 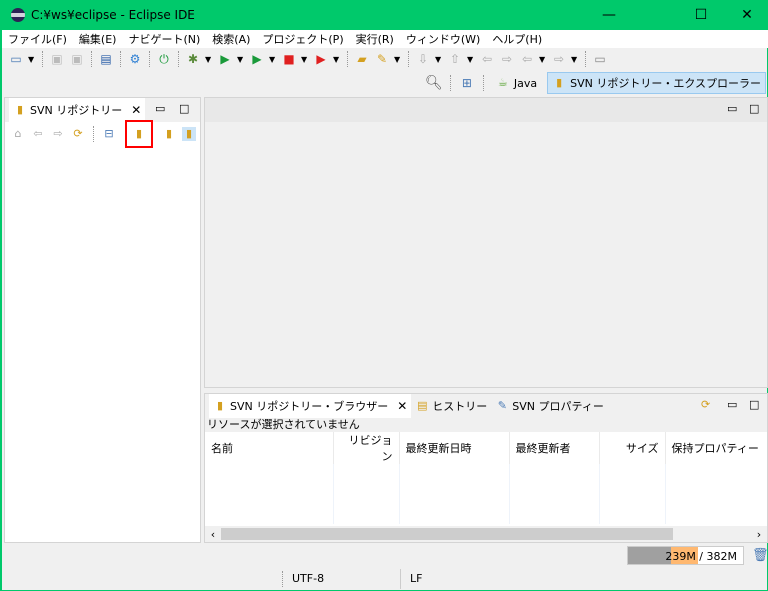 What do you see at coordinates (113, 15) in the screenshot?
I see `window-title: C:¥ws¥eclipse - Eclipse IDE` at bounding box center [113, 15].